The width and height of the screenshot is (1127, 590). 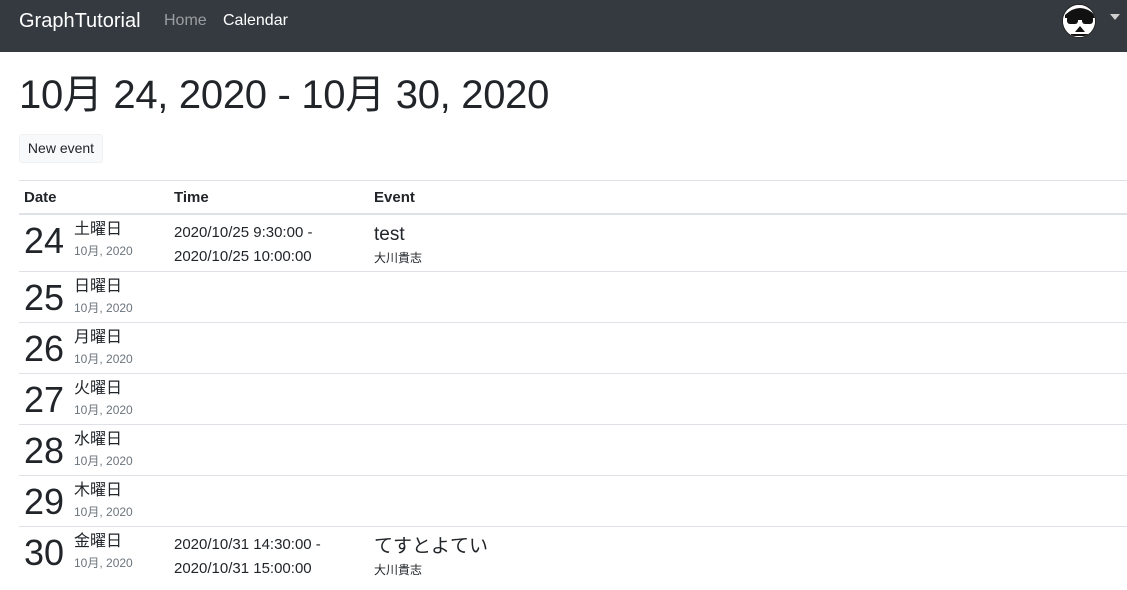 What do you see at coordinates (255, 21) in the screenshot?
I see `nav-link-calendar: Calendar` at bounding box center [255, 21].